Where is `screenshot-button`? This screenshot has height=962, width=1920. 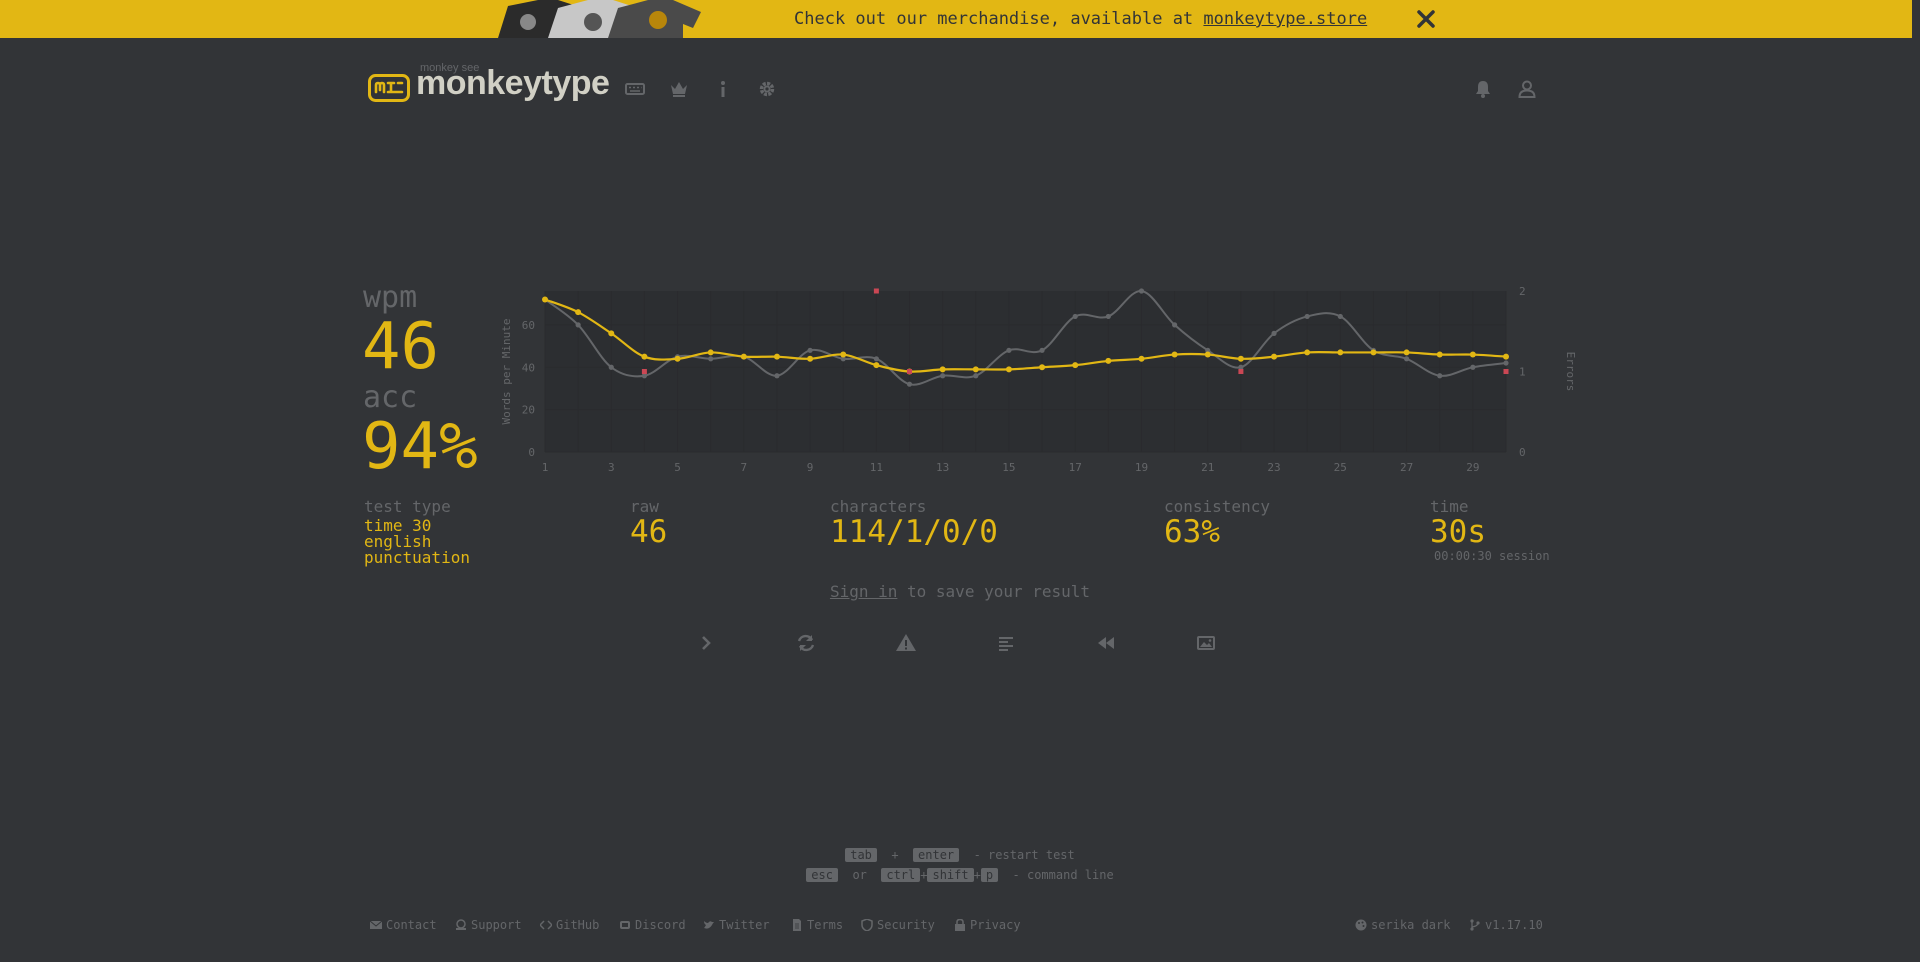
screenshot-button is located at coordinates (1206, 643).